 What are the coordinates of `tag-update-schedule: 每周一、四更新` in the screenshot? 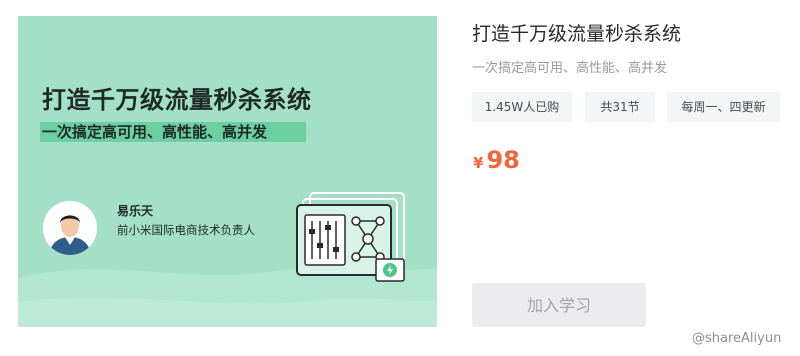 It's located at (723, 107).